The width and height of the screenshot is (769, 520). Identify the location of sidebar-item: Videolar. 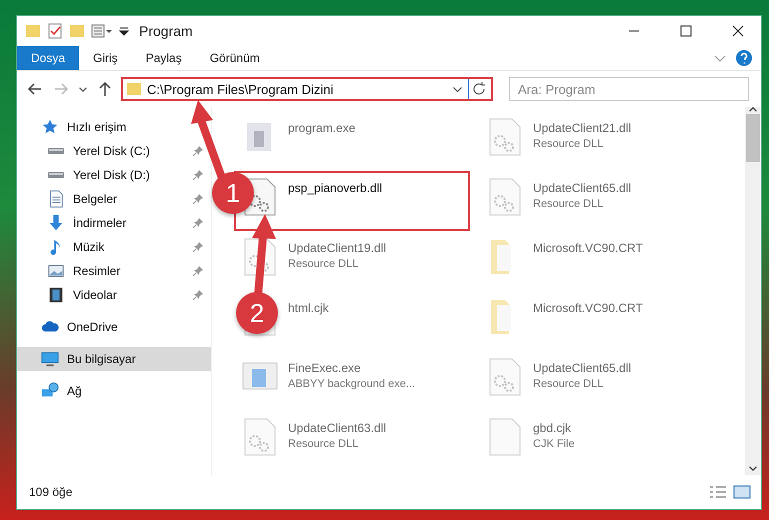
(114, 295).